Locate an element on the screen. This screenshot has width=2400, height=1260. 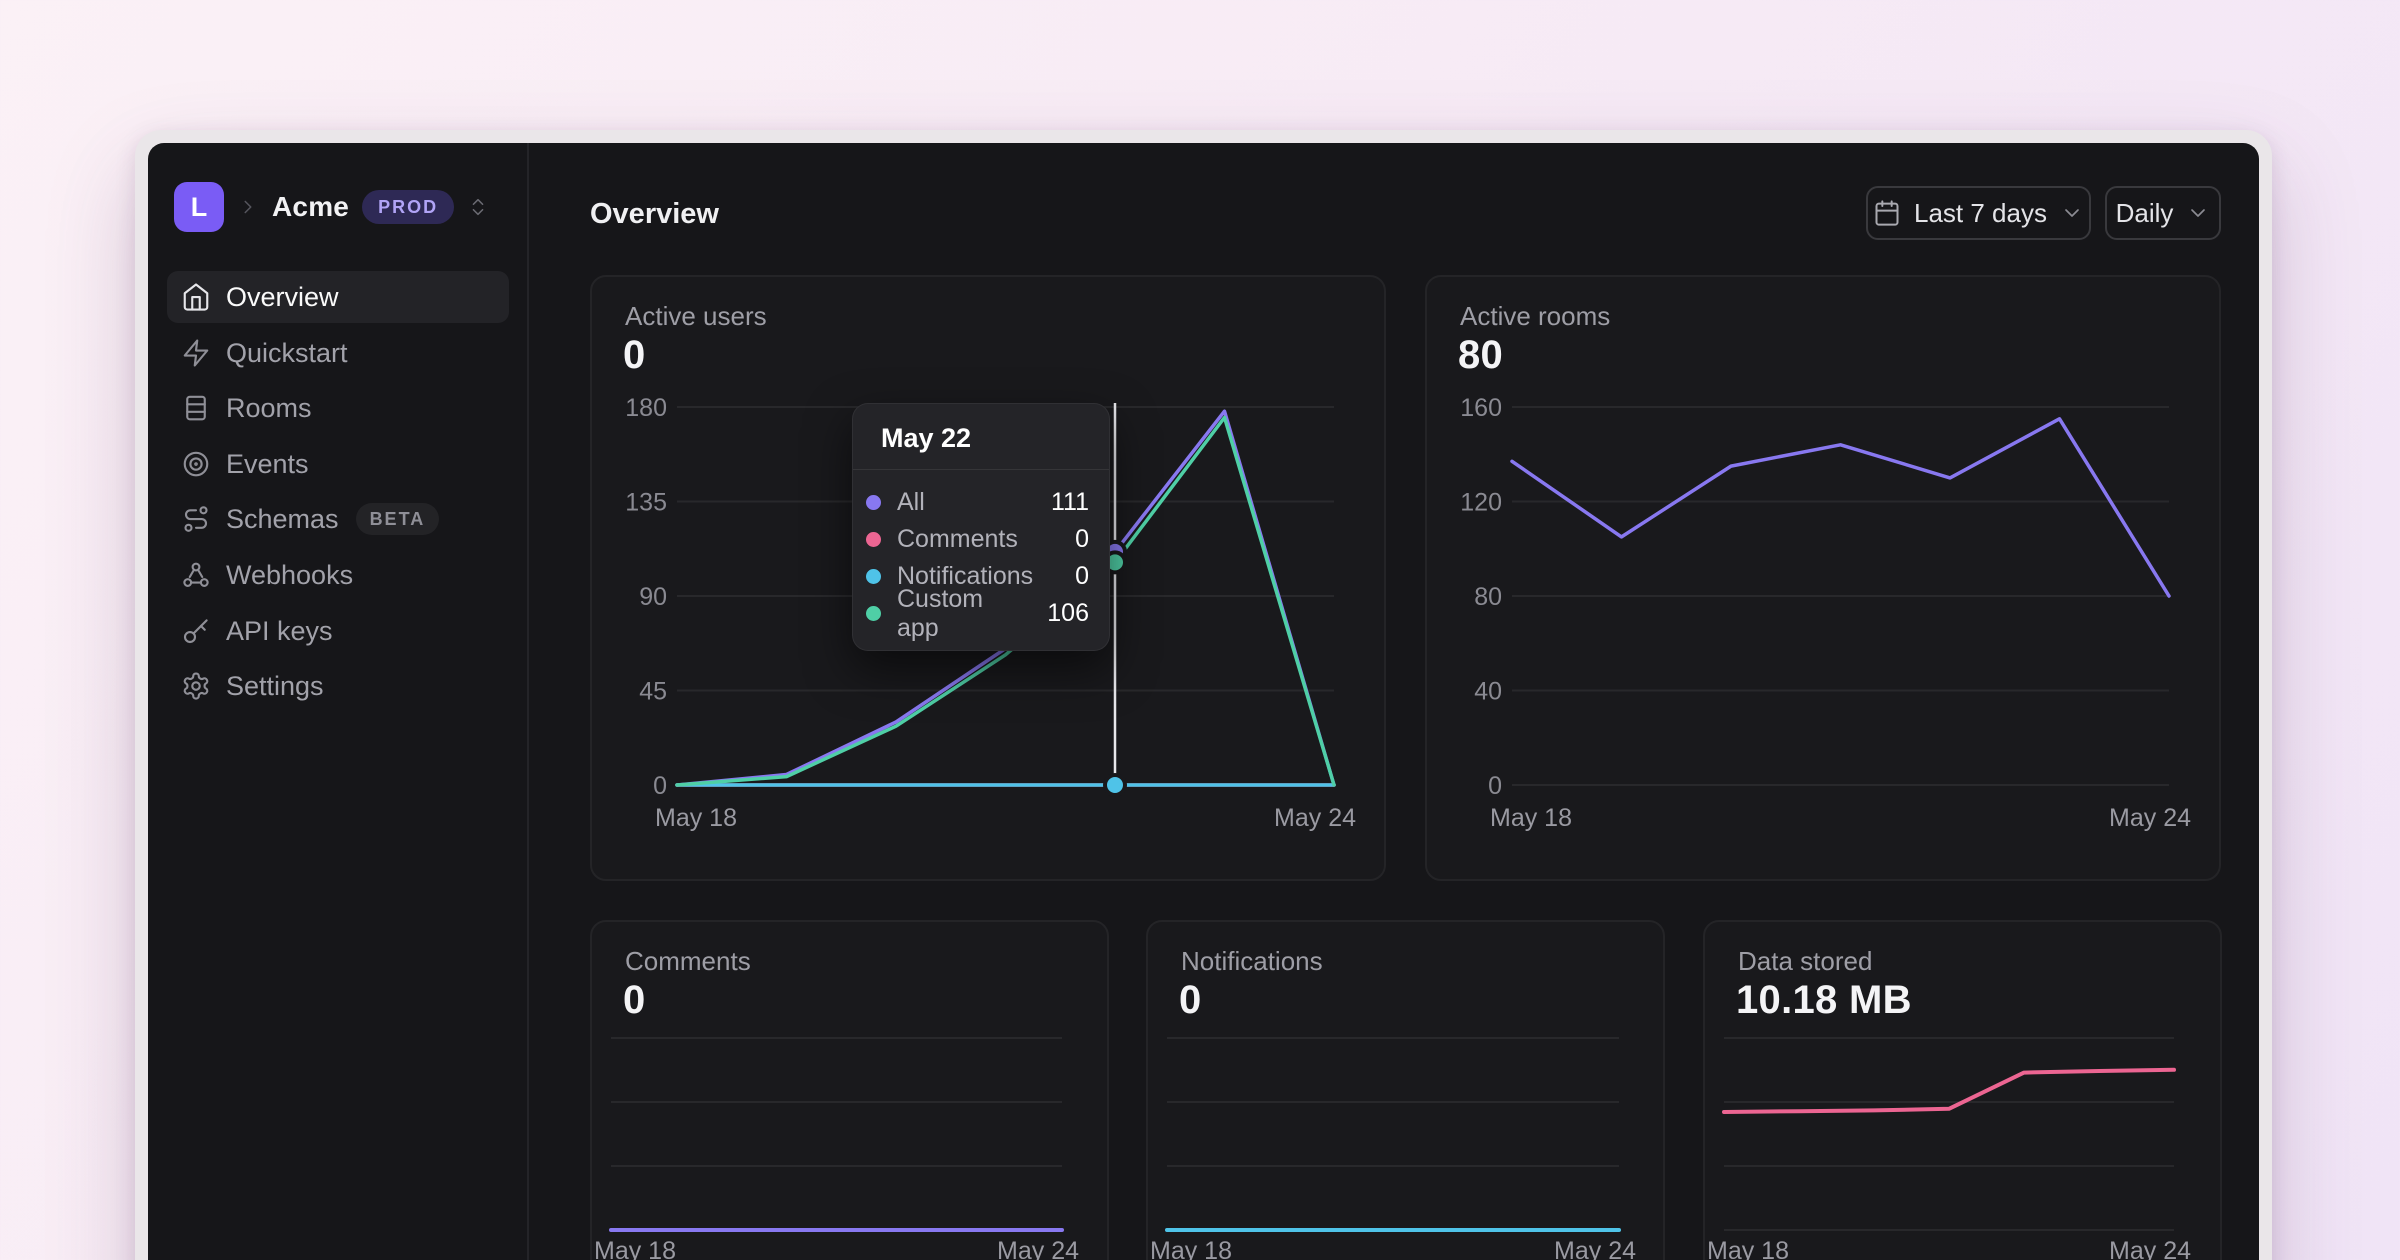
key-icon is located at coordinates (196, 631).